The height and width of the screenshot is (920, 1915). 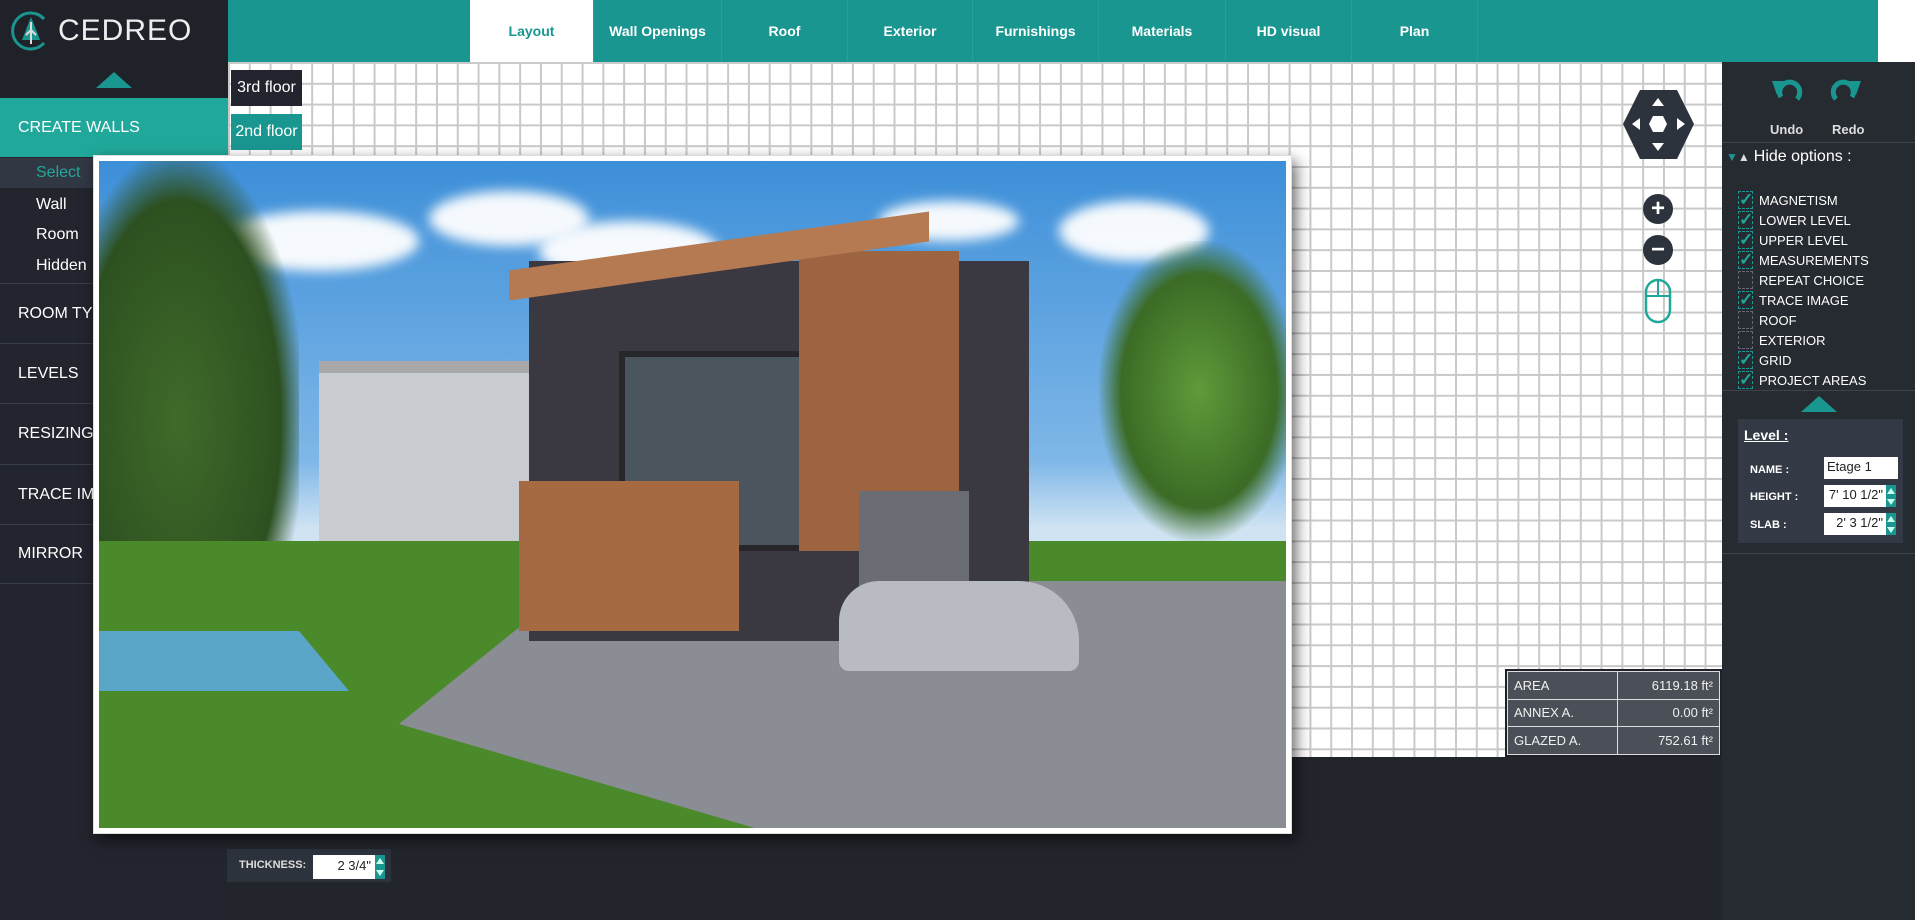 What do you see at coordinates (1743, 157) in the screenshot?
I see `triangle-up-icon: ▲` at bounding box center [1743, 157].